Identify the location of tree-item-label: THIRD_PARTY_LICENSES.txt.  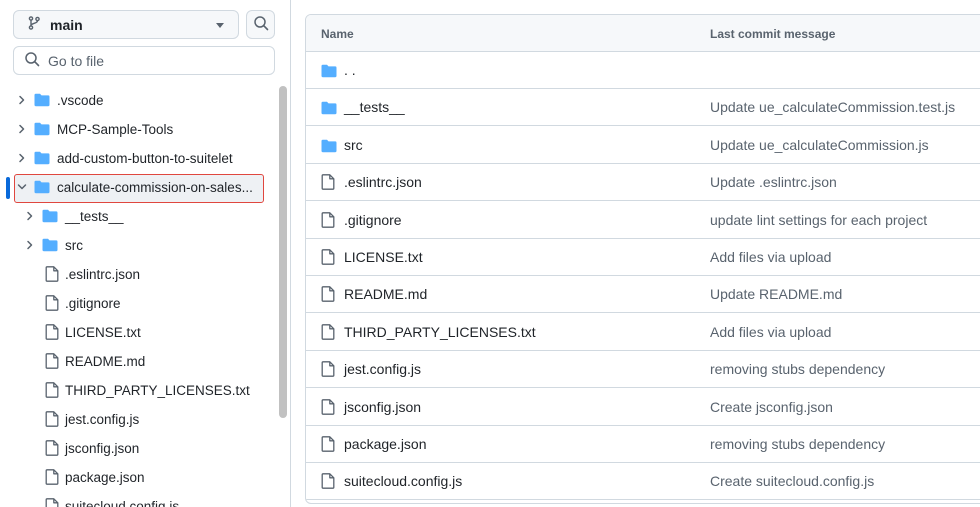
(157, 390).